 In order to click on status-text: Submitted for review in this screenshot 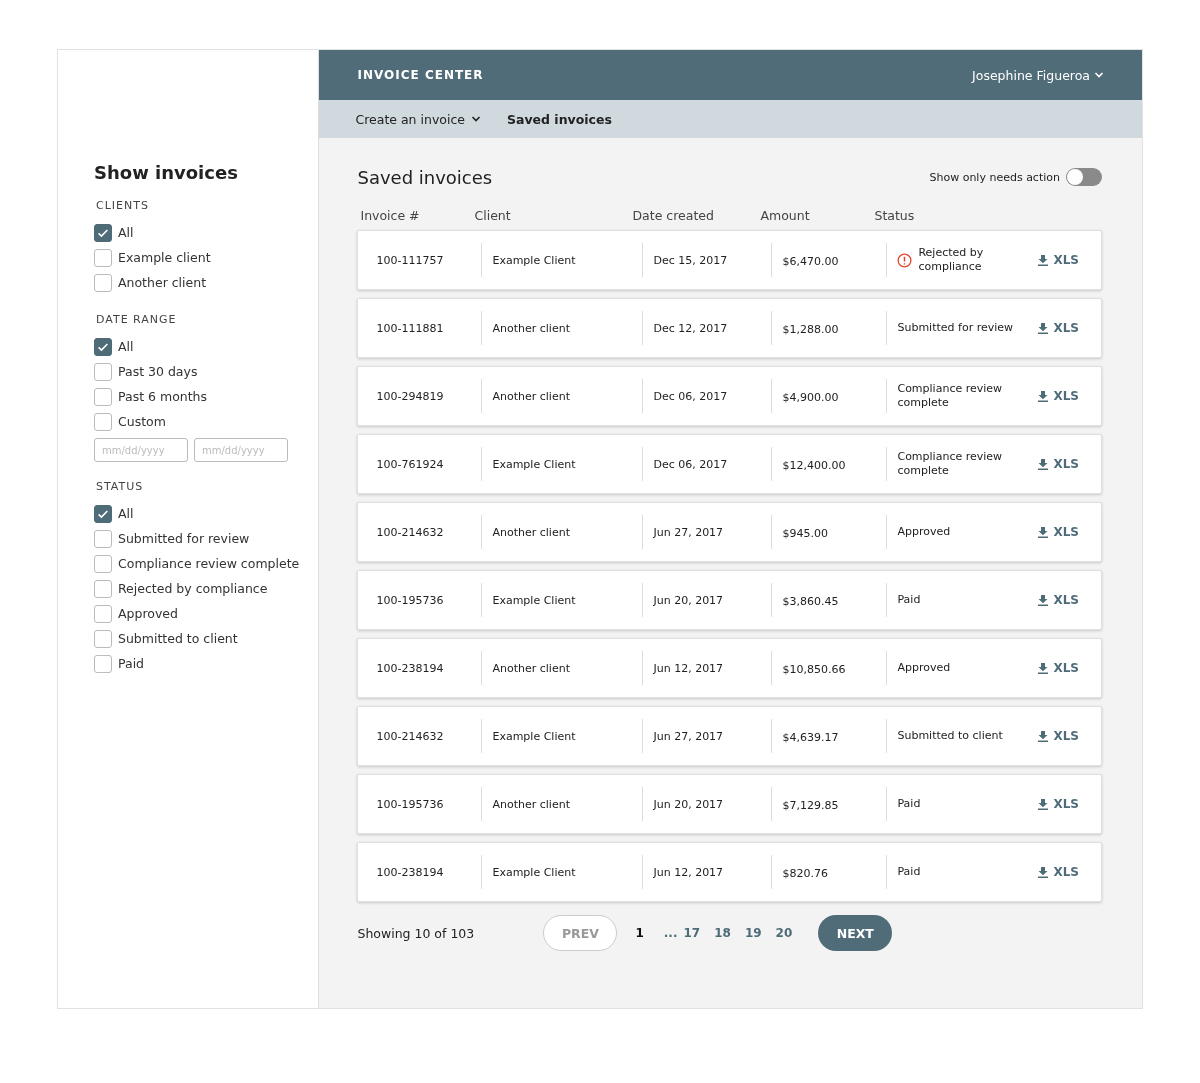, I will do `click(955, 328)`.